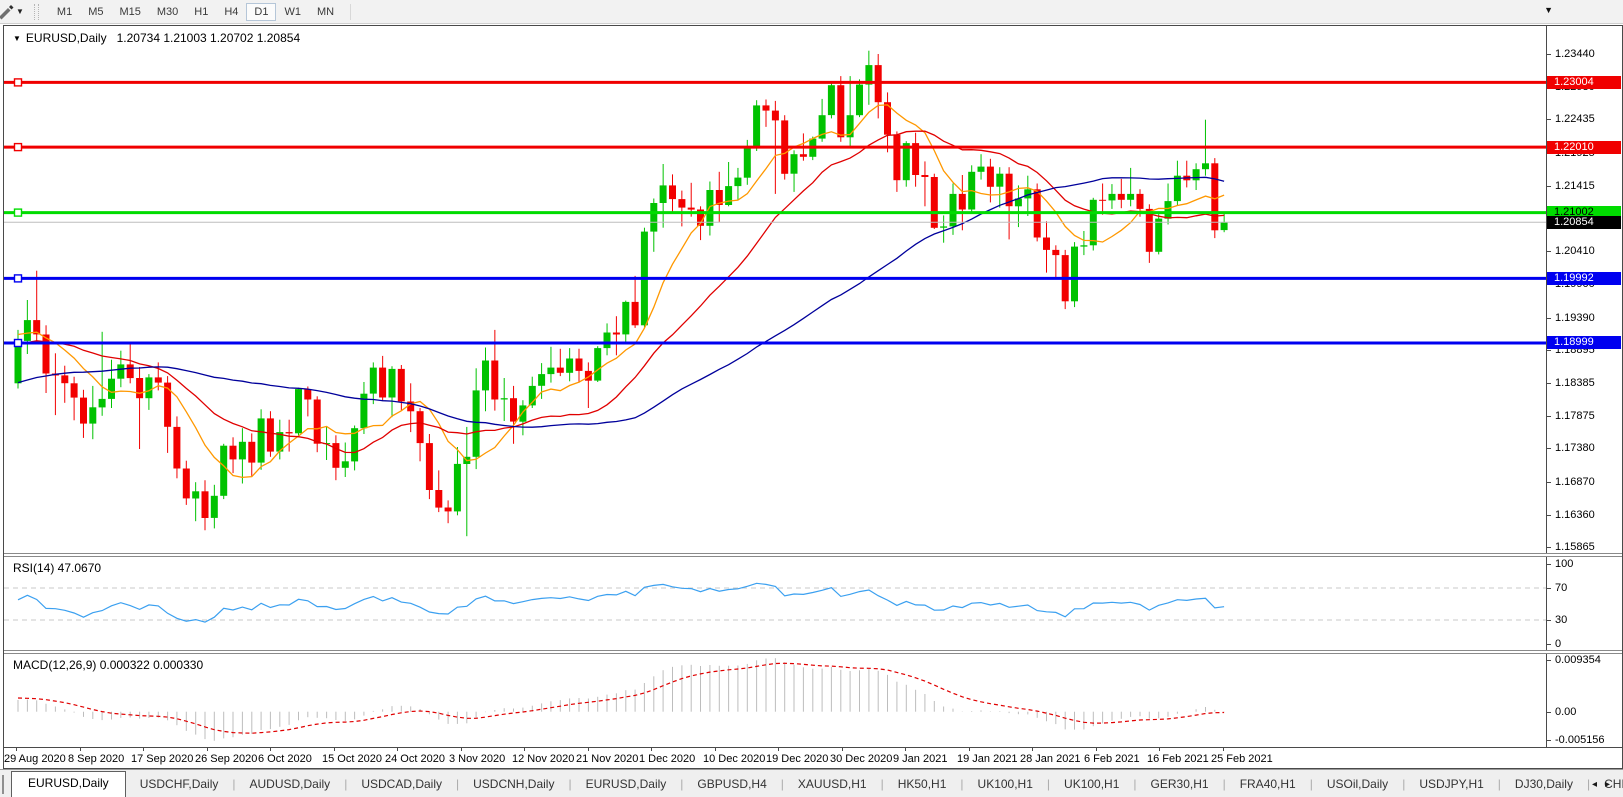 This screenshot has width=1623, height=797. What do you see at coordinates (1178, 759) in the screenshot?
I see `date-label: 16 Feb 2021` at bounding box center [1178, 759].